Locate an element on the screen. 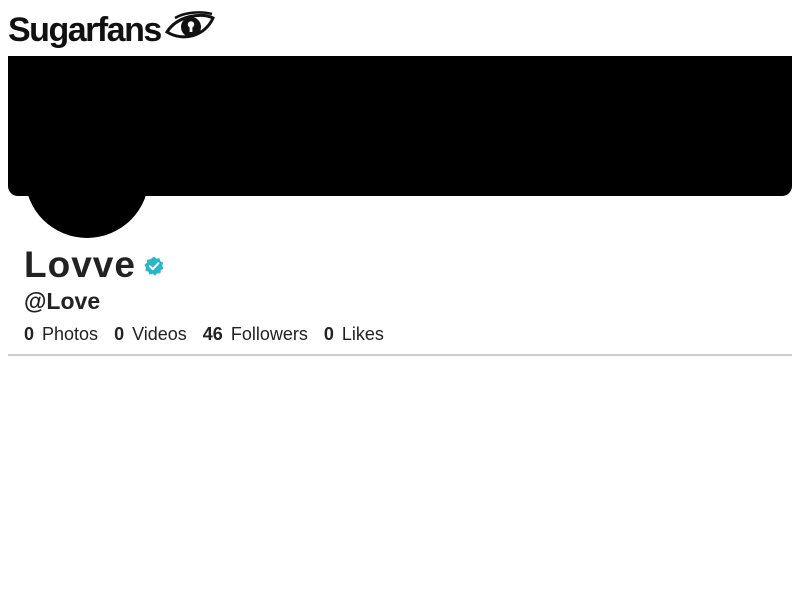 The height and width of the screenshot is (605, 800). profile-stats: 0 Photos 0 Videos 46 Followers 0 Likes is located at coordinates (212, 334).